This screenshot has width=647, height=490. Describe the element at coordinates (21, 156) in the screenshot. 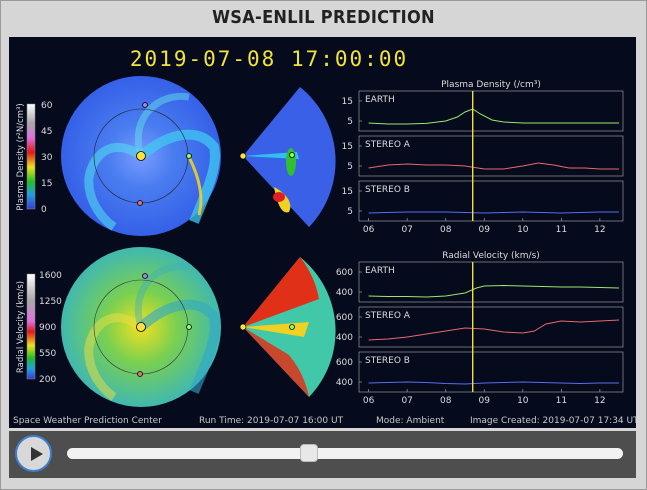

I see `density-colorbar-label: Plasma Density (r²N/cm³)` at that location.